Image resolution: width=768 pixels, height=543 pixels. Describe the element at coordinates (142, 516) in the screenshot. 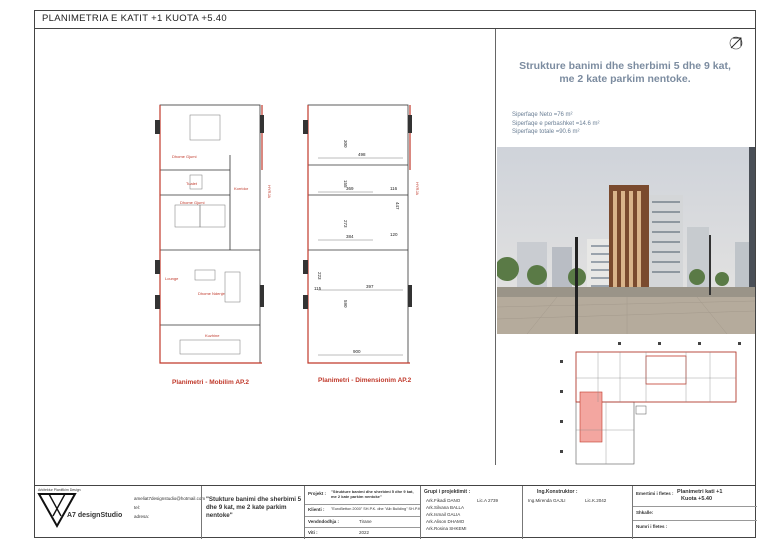

I see `studio-web-label: adresa:` at that location.